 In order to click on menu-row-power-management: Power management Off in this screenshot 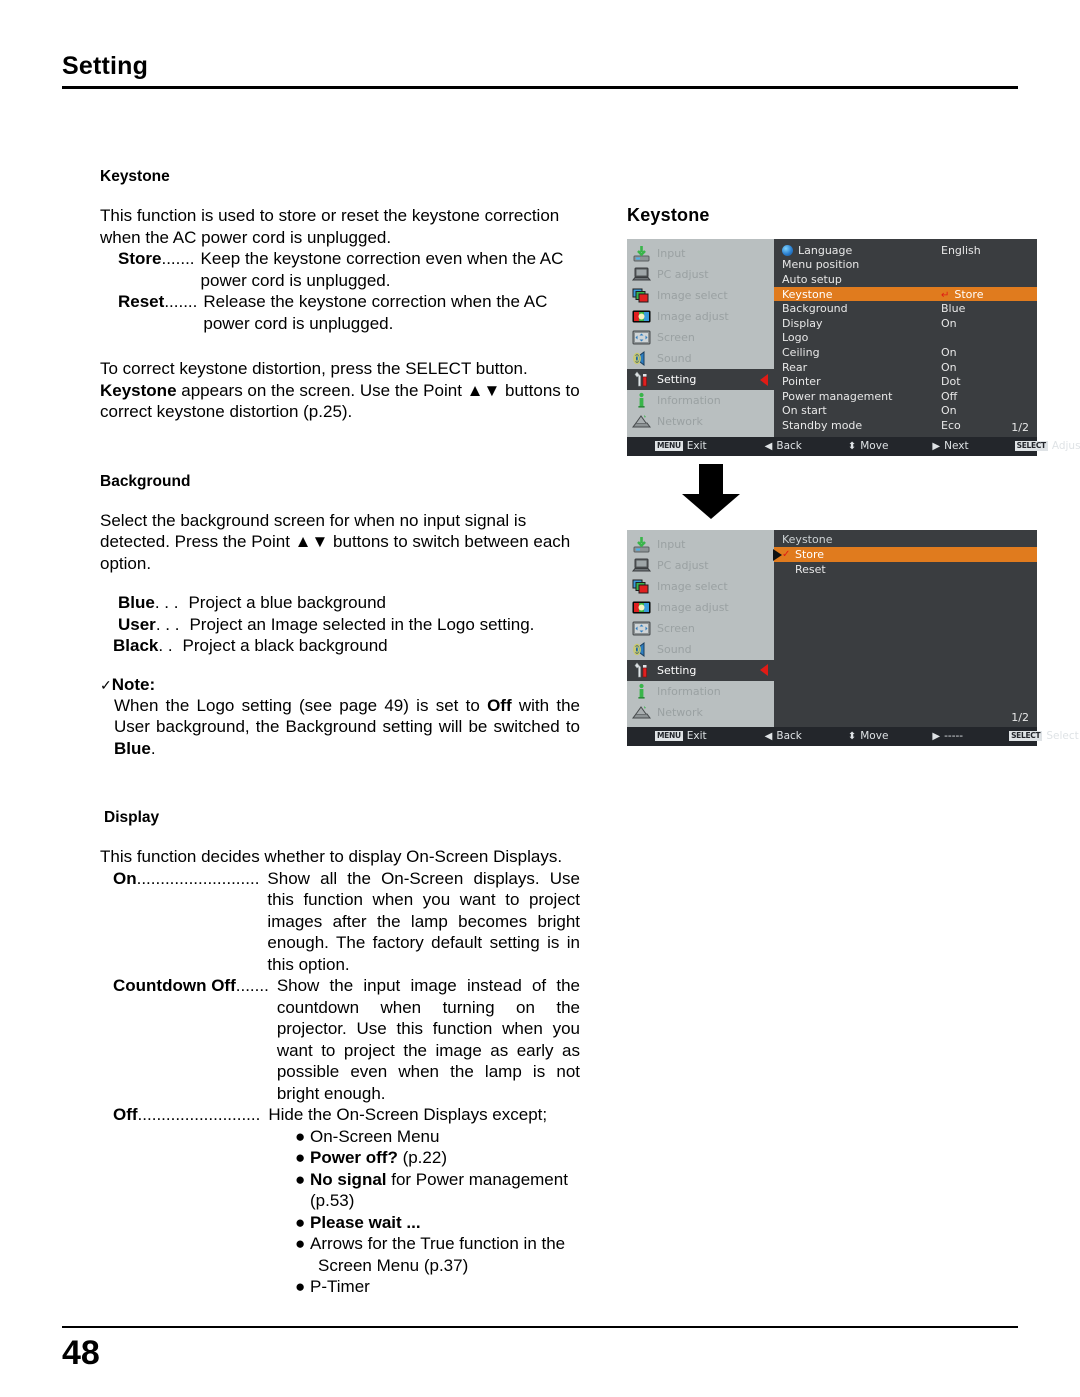, I will do `click(905, 396)`.